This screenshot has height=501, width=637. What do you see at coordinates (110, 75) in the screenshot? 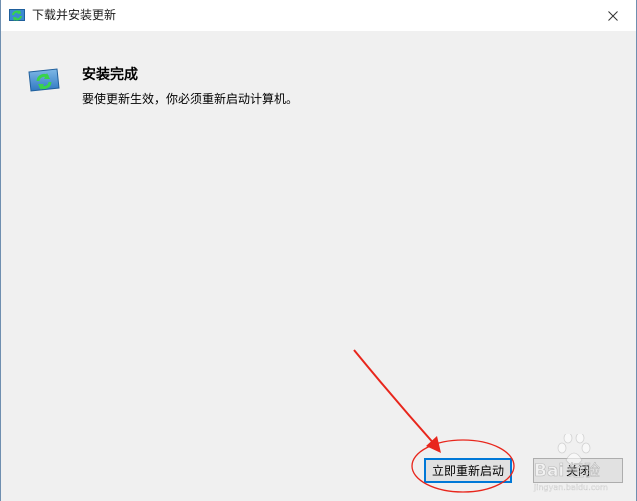
I see `status-heading: 安装完成` at bounding box center [110, 75].